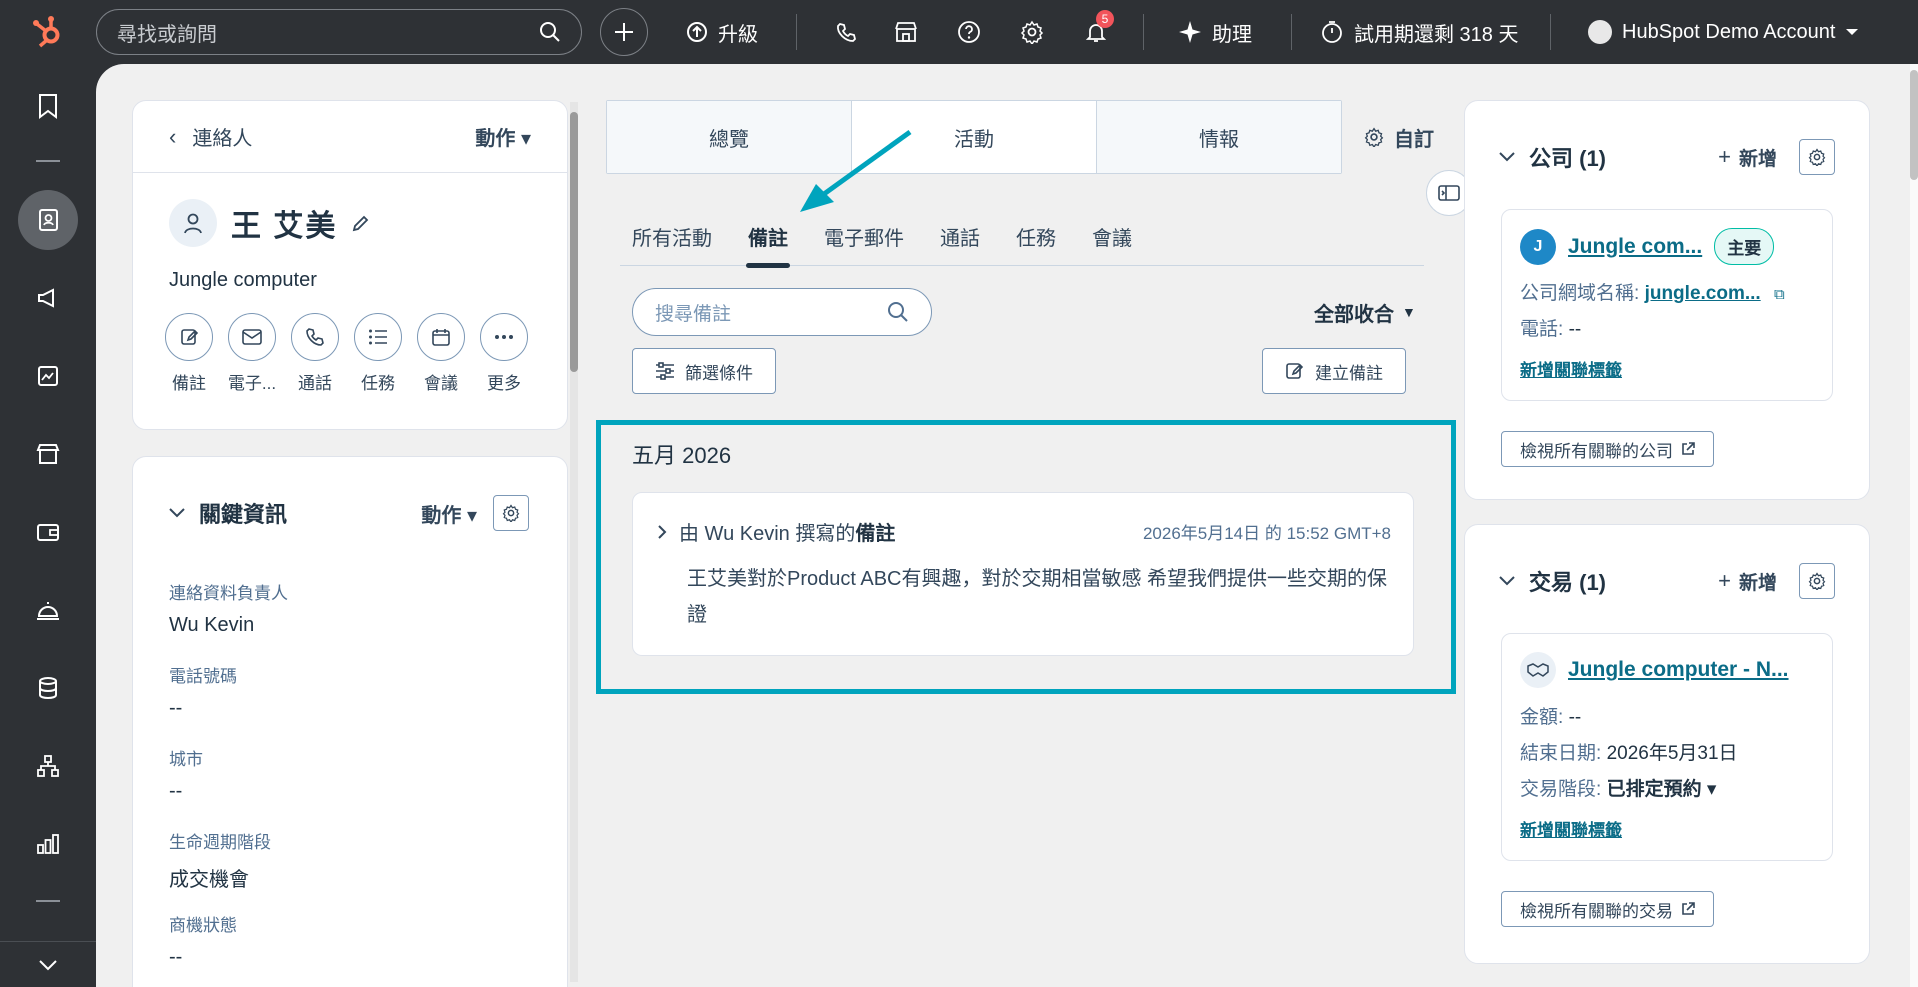  I want to click on caret-down-icon, so click(1852, 32).